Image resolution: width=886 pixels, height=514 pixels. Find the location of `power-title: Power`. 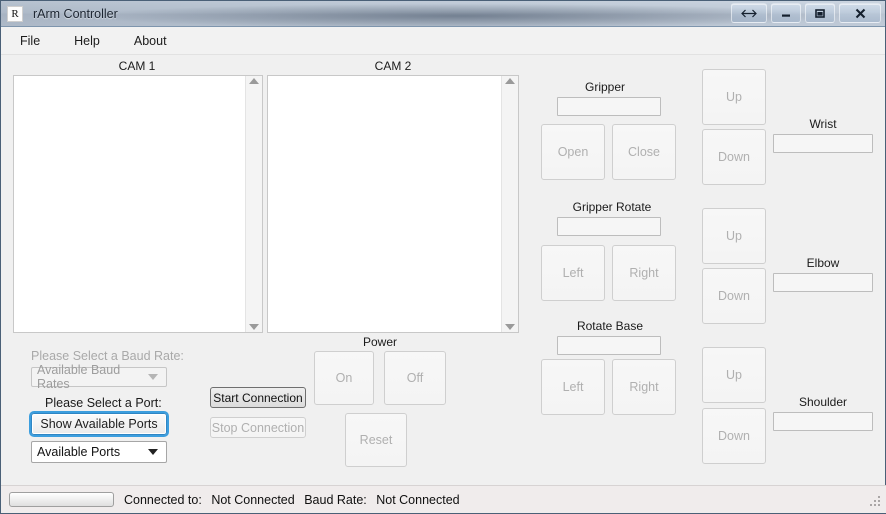

power-title: Power is located at coordinates (379, 342).